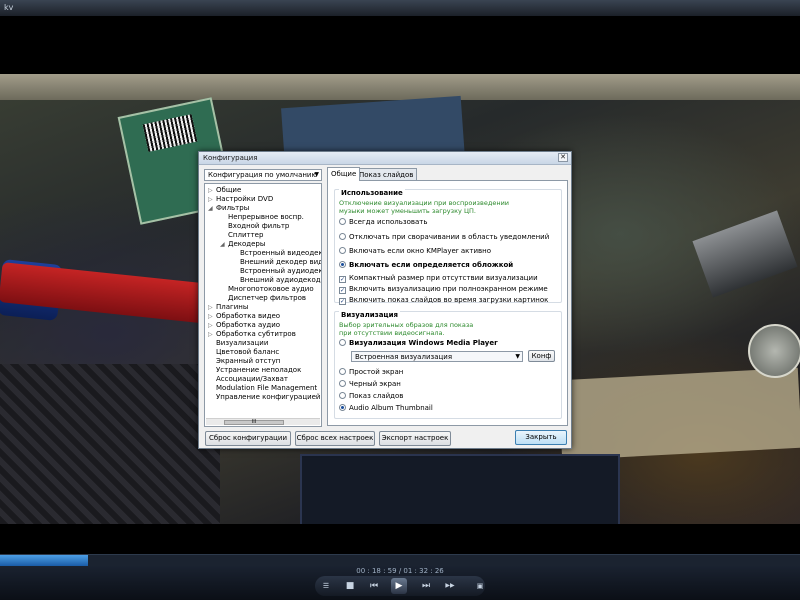 The image size is (800, 600). What do you see at coordinates (391, 408) in the screenshot?
I see `radio-label: Audio Album Thumbnail` at bounding box center [391, 408].